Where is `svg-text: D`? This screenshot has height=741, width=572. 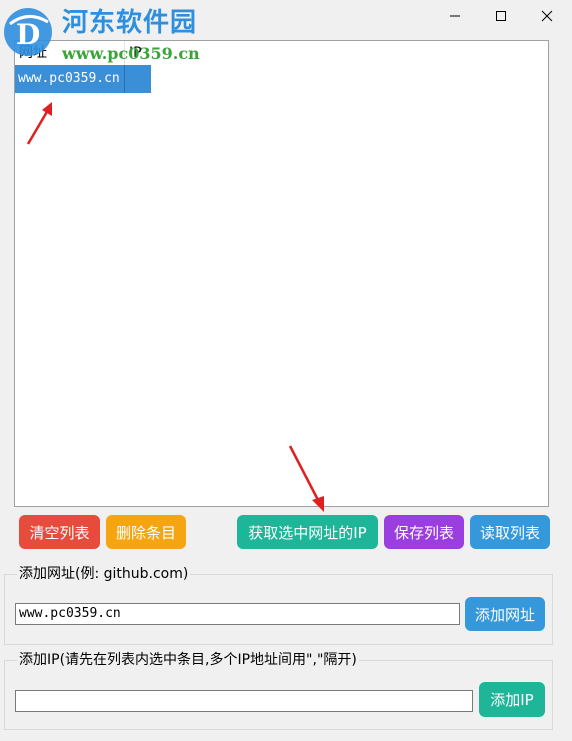 svg-text: D is located at coordinates (28, 34).